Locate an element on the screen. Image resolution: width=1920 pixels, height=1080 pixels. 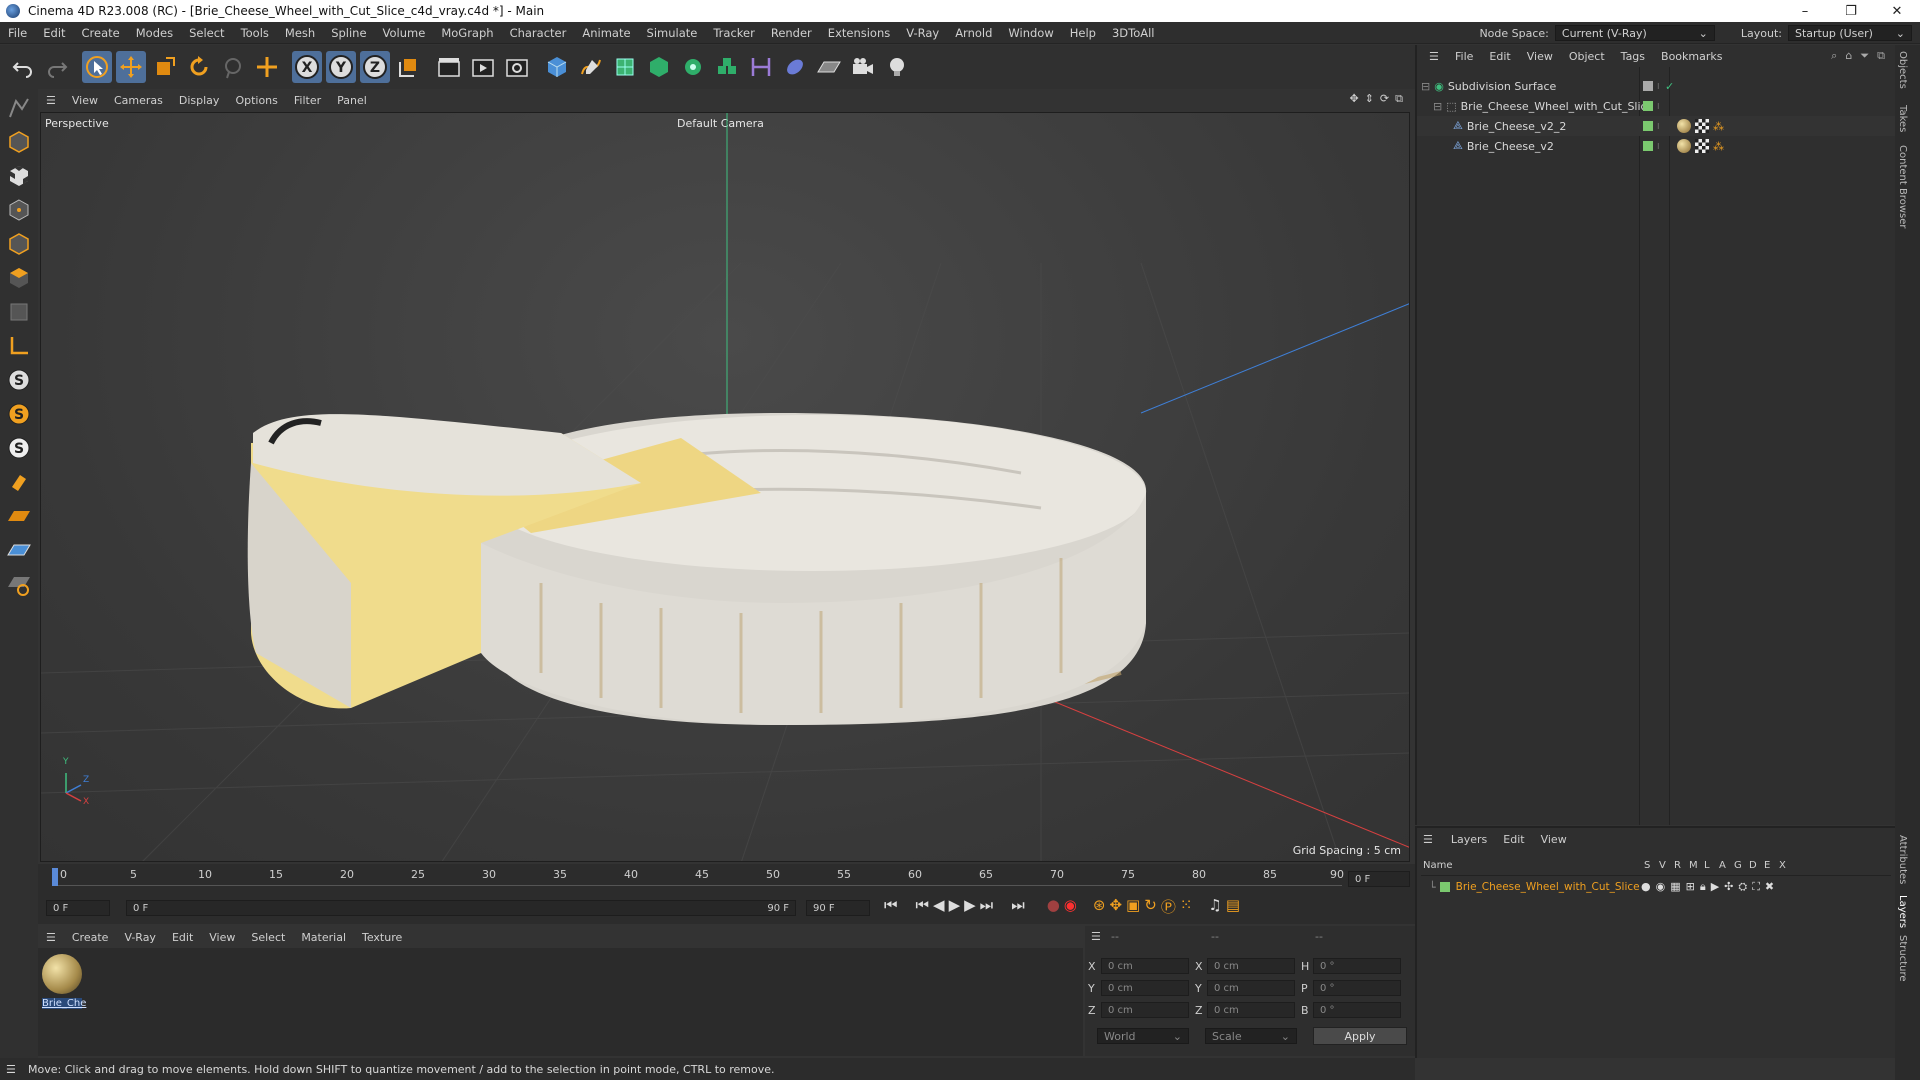
add-object-button is located at coordinates (267, 67).